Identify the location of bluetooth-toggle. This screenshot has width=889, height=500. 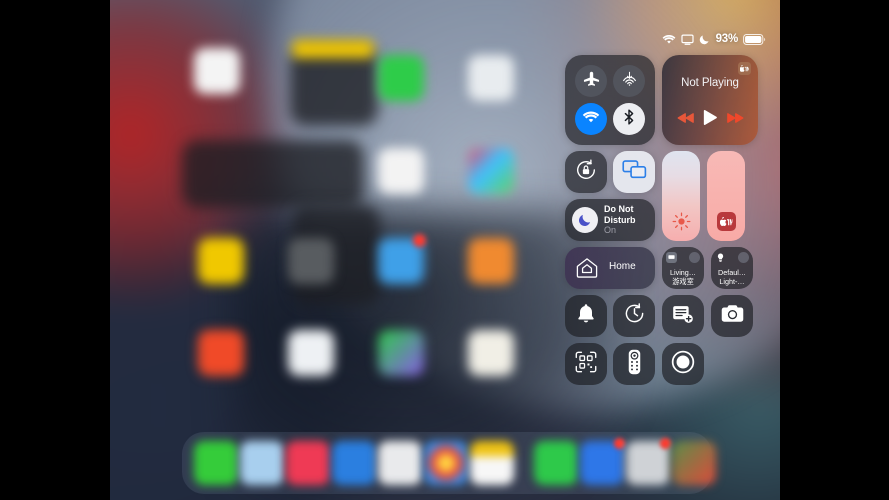
(629, 119).